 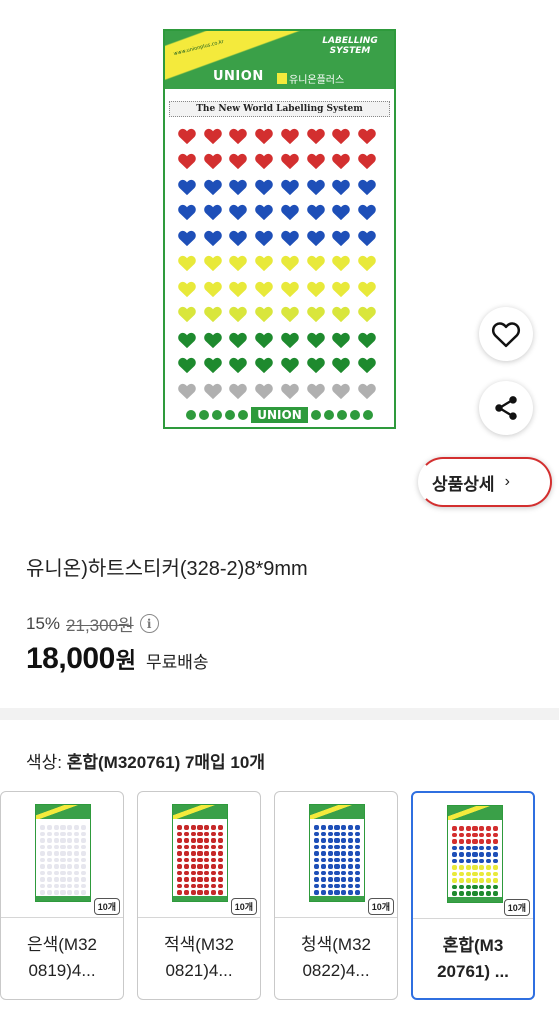 I want to click on discount-rate: 15%, so click(x=43, y=623).